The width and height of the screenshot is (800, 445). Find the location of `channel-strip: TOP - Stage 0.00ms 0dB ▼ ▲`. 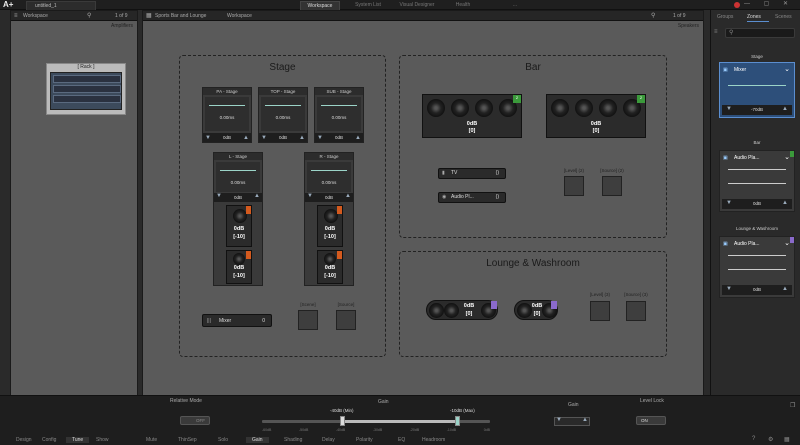

channel-strip: TOP - Stage 0.00ms 0dB ▼ ▲ is located at coordinates (283, 115).